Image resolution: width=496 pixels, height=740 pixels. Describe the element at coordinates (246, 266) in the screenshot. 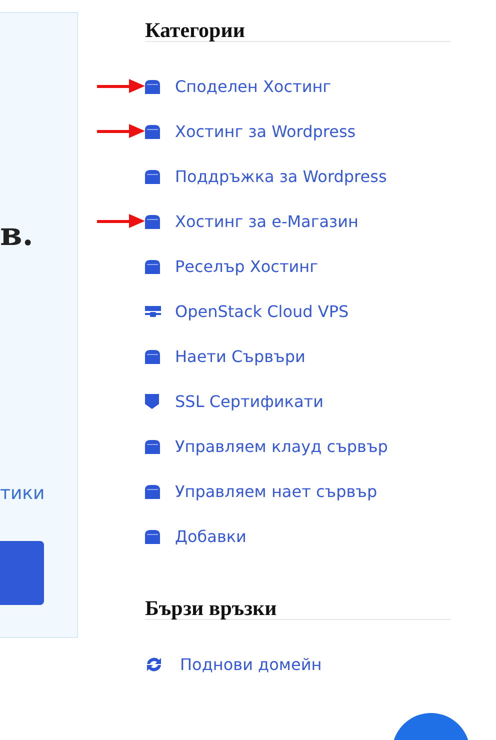

I see `category-link: Реселър Хостинг` at that location.